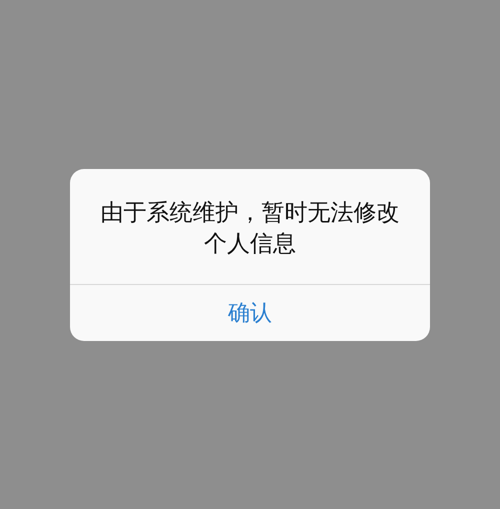 This screenshot has width=500, height=509. What do you see at coordinates (250, 228) in the screenshot?
I see `alert-message: 由于系统维护，暂时无法修改个人信息` at bounding box center [250, 228].